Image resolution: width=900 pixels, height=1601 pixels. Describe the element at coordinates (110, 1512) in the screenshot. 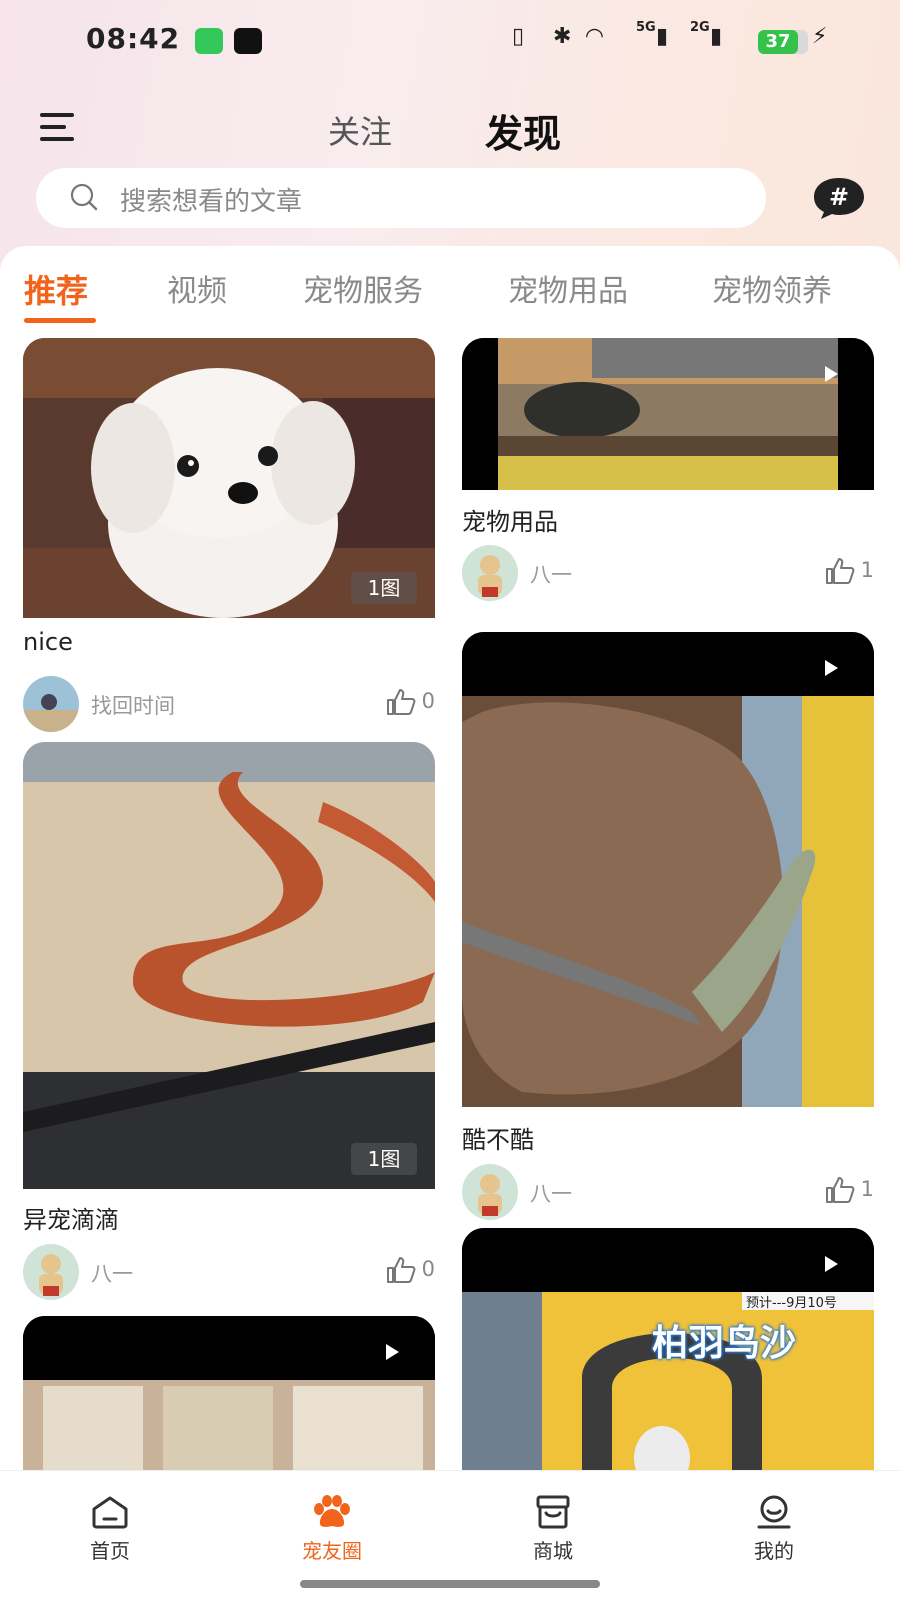

I see `home-icon` at that location.